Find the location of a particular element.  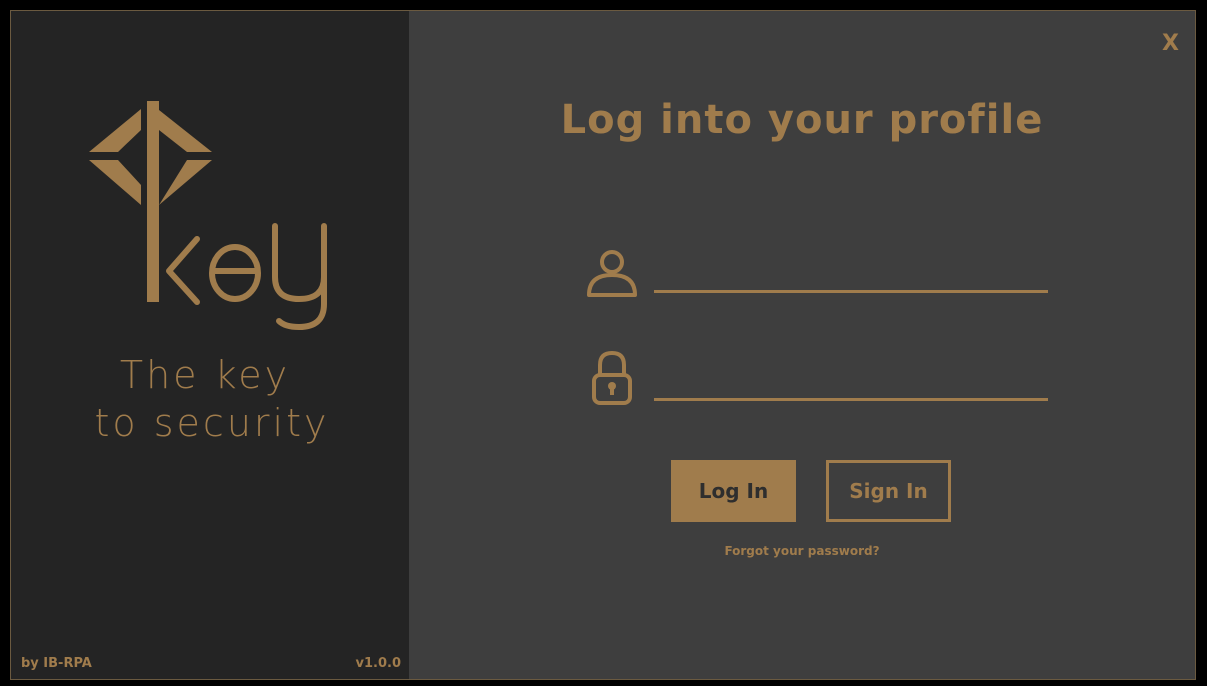

close-button: X is located at coordinates (1170, 44).